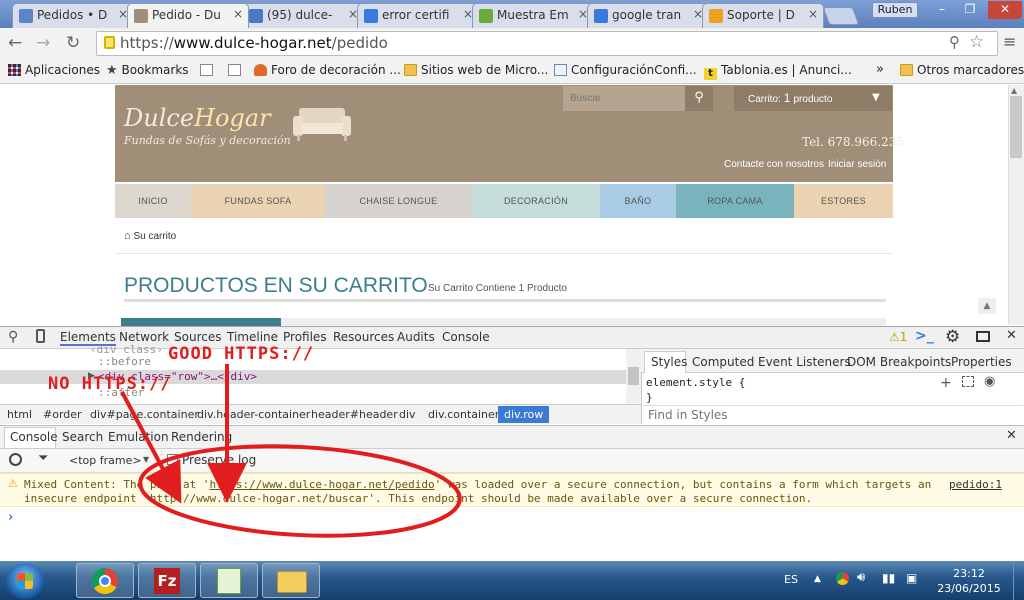 The height and width of the screenshot is (600, 1024). I want to click on language-indicator: ES, so click(791, 579).